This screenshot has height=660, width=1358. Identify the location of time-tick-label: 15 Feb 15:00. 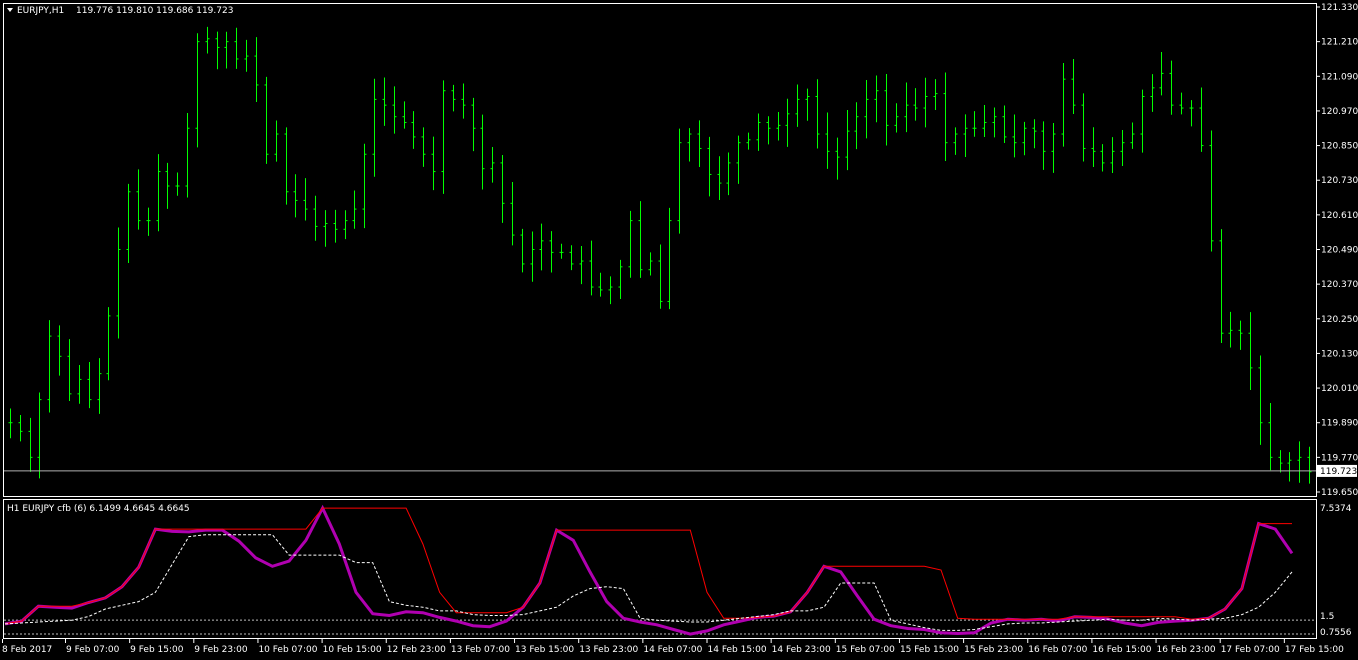
(929, 650).